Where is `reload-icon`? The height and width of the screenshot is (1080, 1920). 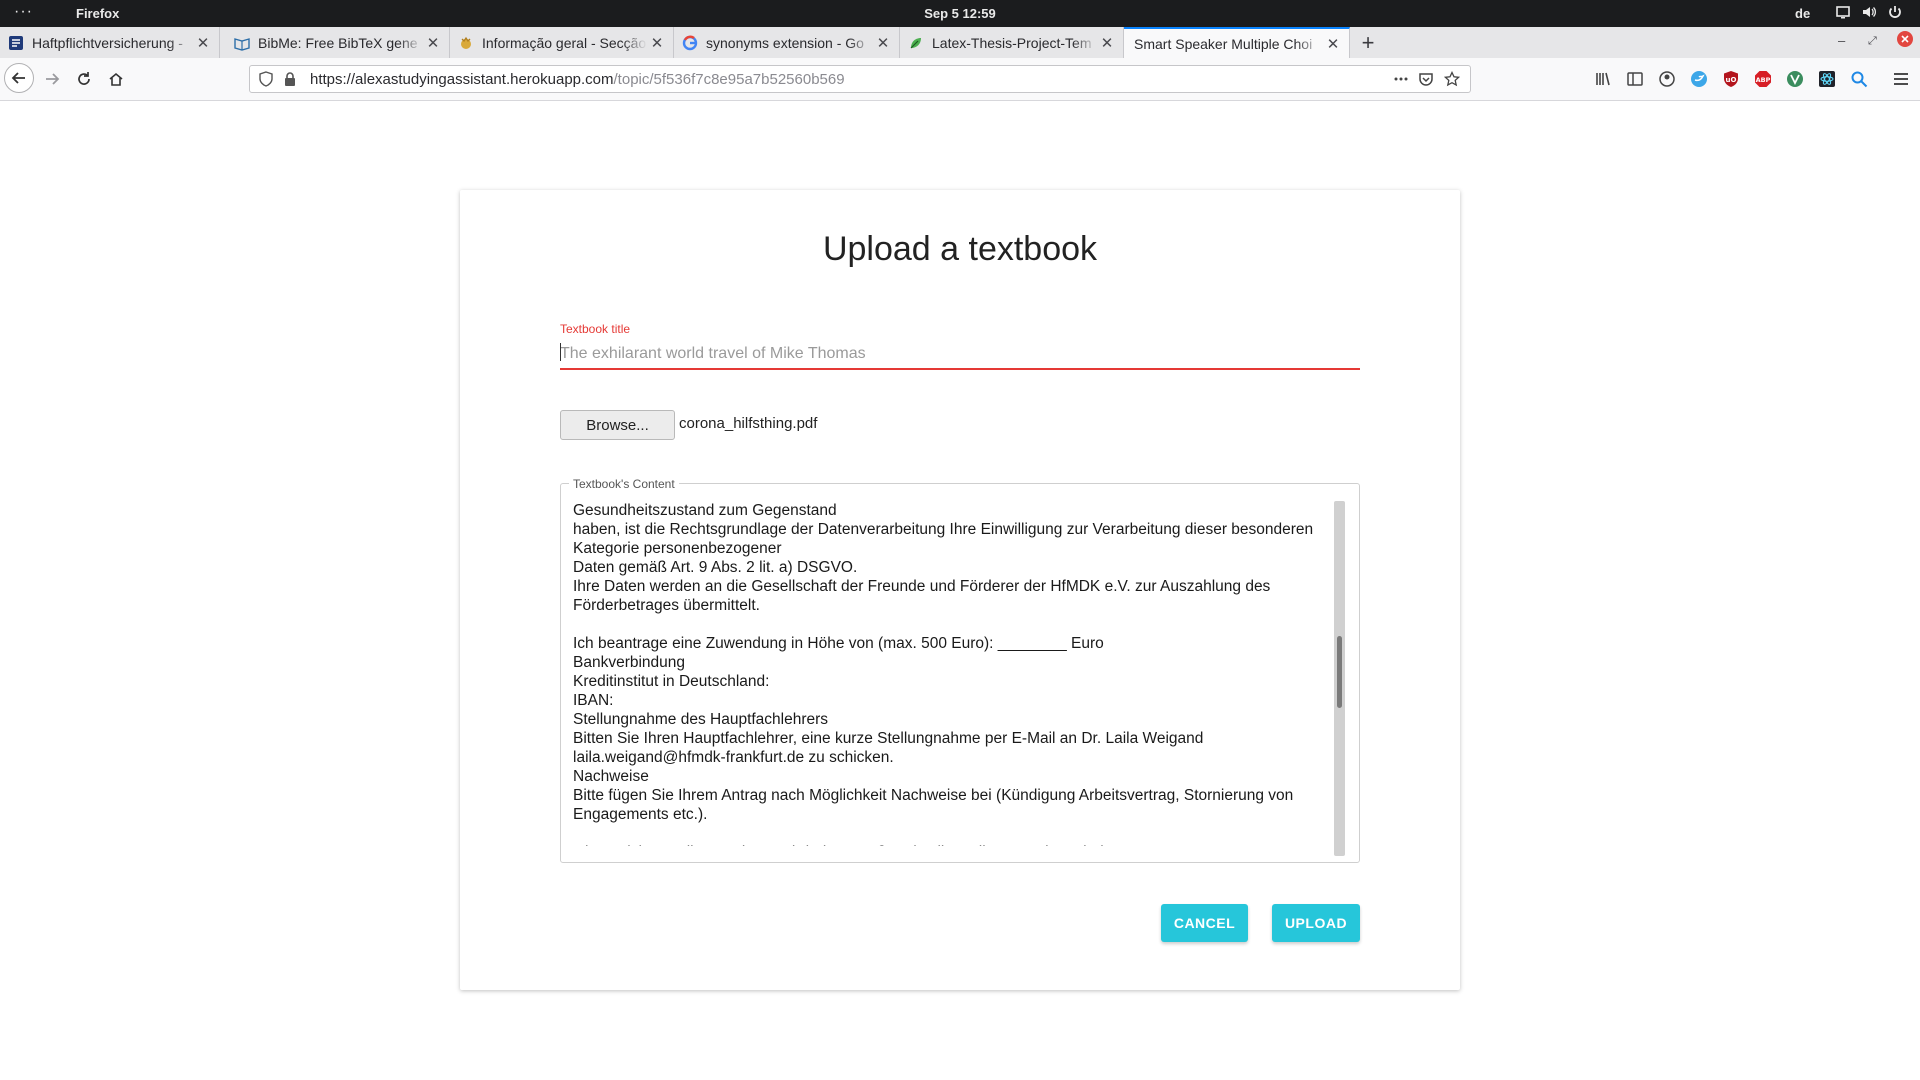
reload-icon is located at coordinates (84, 78).